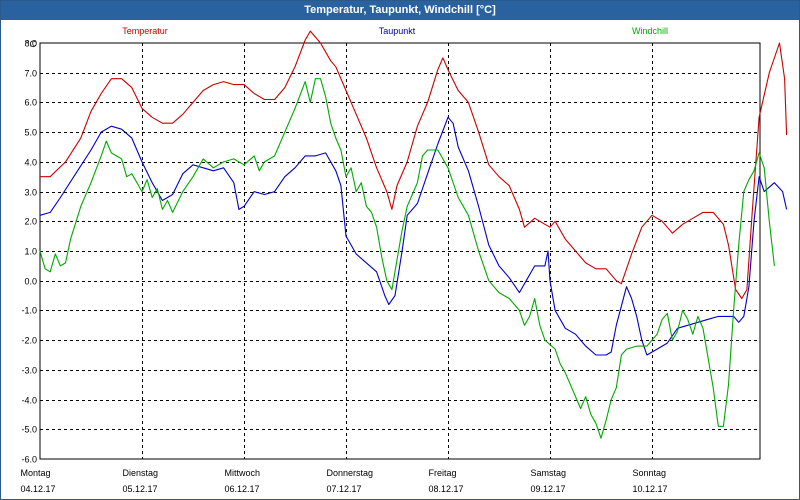  Describe the element at coordinates (397, 31) in the screenshot. I see `legend-taupunkt: Taupunkt` at that location.